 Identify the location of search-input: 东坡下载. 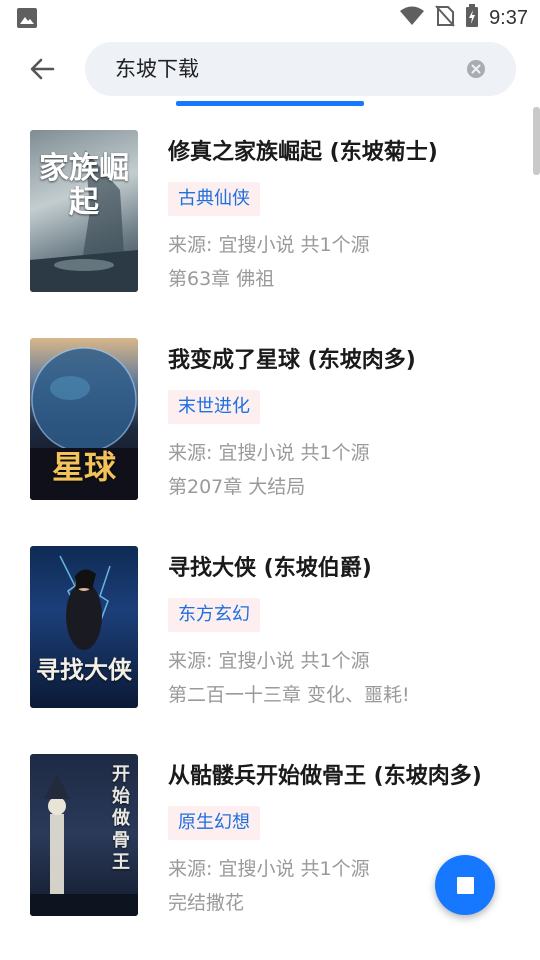
(157, 69).